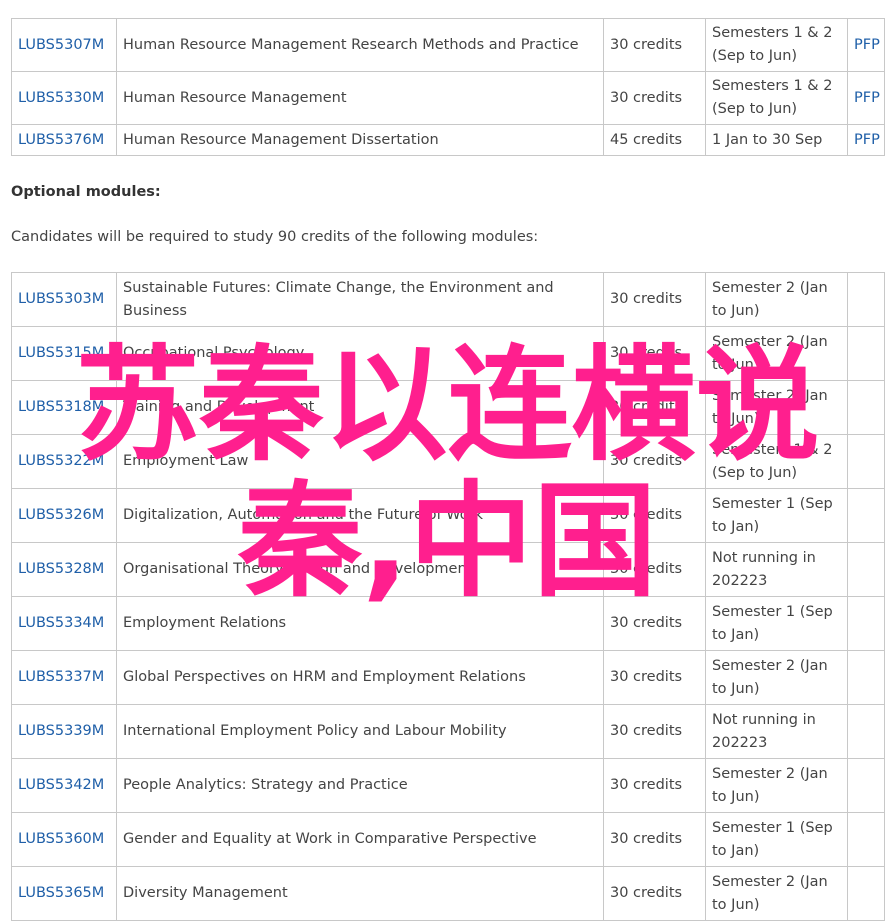  Describe the element at coordinates (86, 192) in the screenshot. I see `optional-modules-heading: Optional modules:` at that location.